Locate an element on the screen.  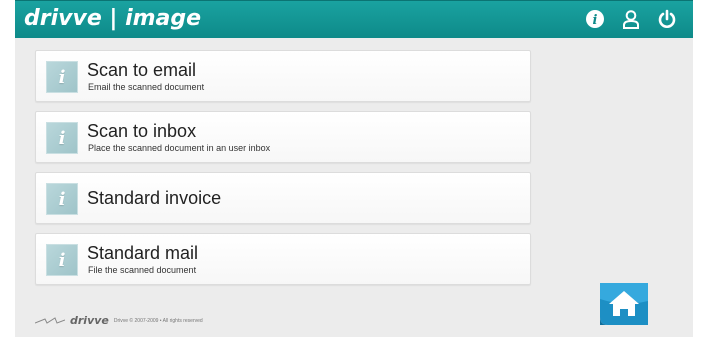
home-icon is located at coordinates (624, 304).